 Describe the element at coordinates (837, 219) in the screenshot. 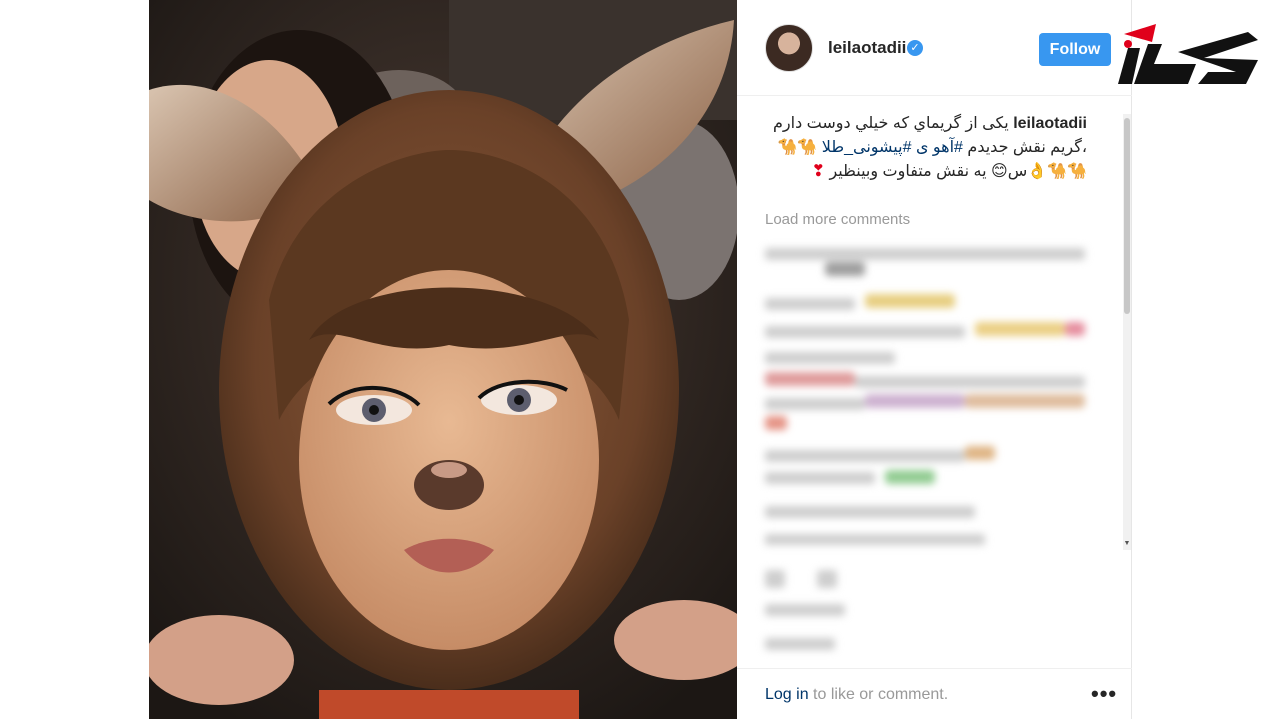

I see `load-more-comments-link: Load more comments` at that location.